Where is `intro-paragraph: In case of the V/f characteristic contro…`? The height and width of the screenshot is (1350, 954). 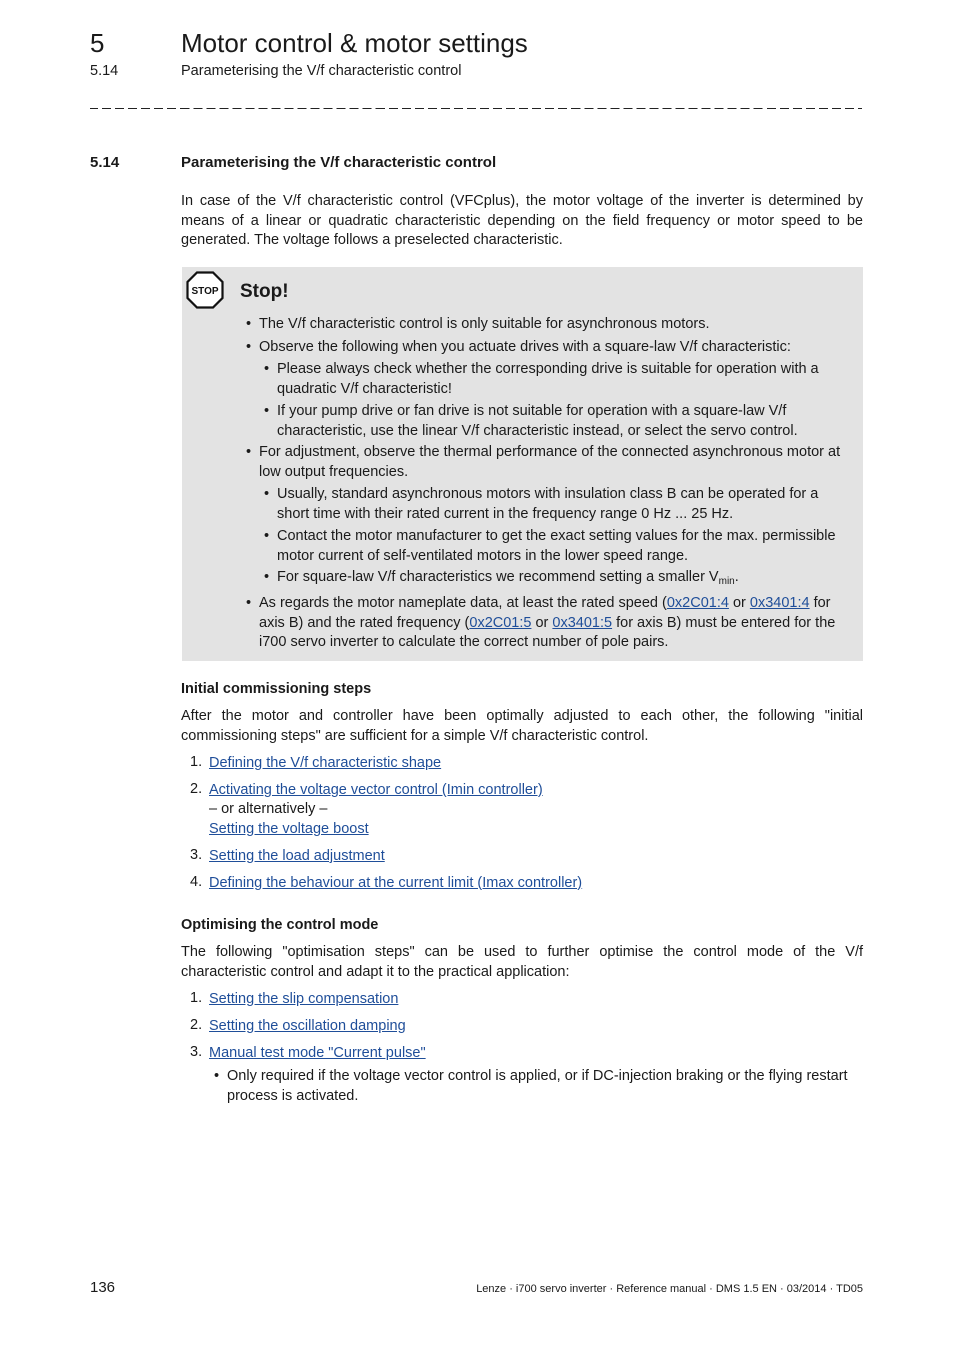
intro-paragraph: In case of the V/f characteristic contro… is located at coordinates (522, 220).